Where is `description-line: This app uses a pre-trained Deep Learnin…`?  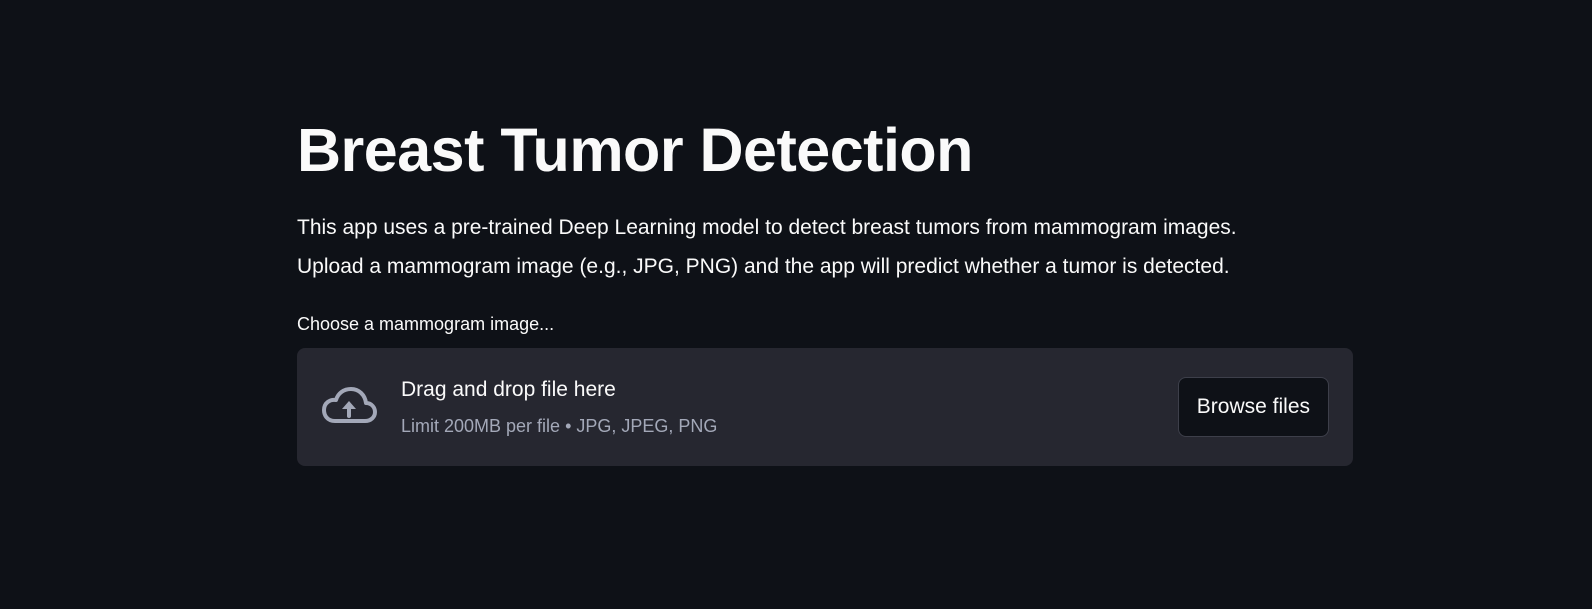 description-line: This app uses a pre-trained Deep Learnin… is located at coordinates (767, 227).